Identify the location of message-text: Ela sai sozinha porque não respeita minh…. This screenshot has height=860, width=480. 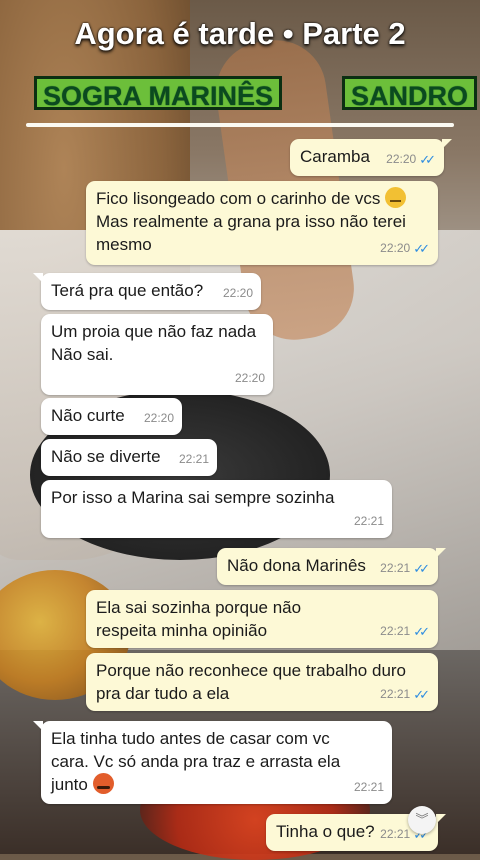
(199, 619).